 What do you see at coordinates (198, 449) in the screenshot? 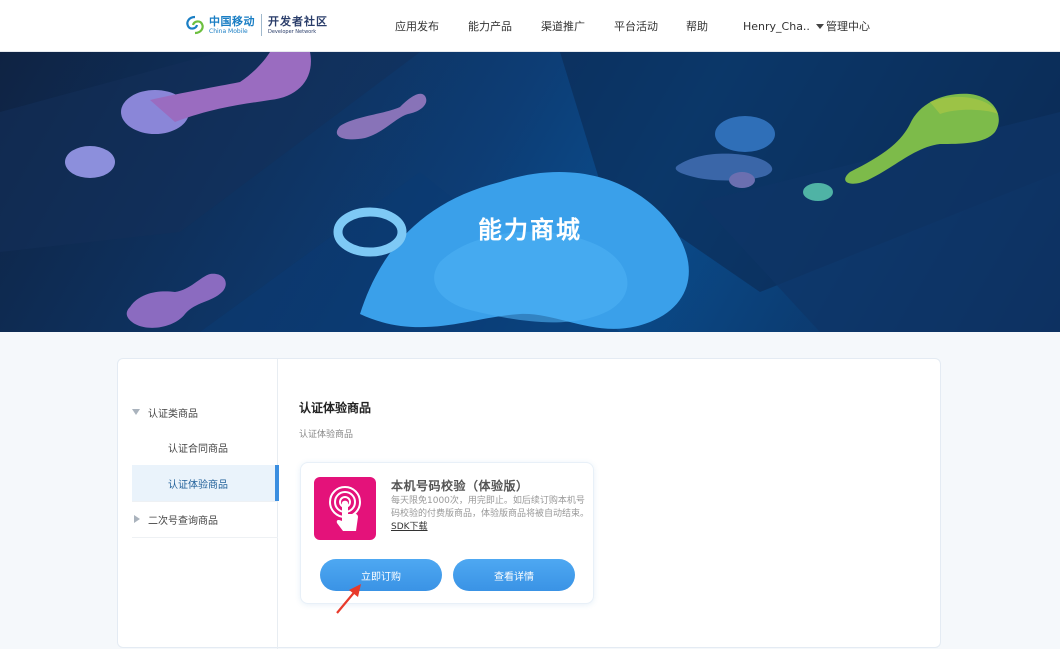
I see `sidebar-item-label: 认证合同商品` at bounding box center [198, 449].